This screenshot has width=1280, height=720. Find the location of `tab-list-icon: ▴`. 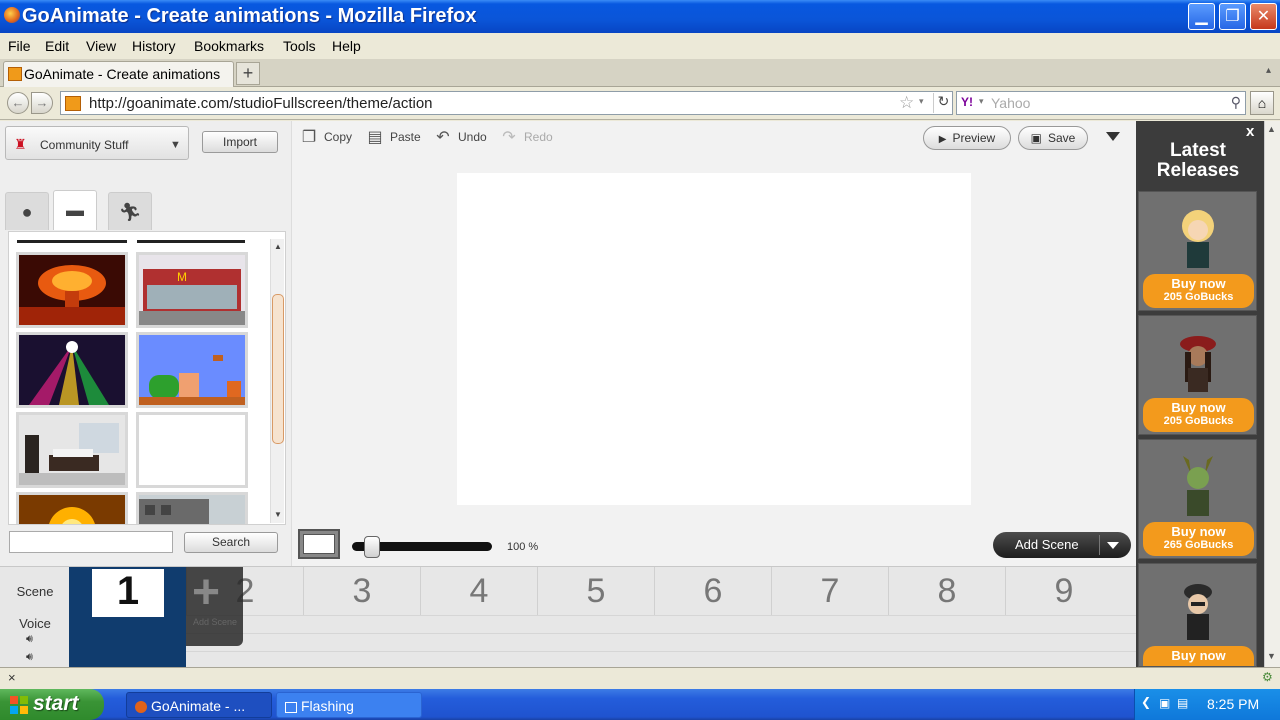

tab-list-icon: ▴ is located at coordinates (1268, 70).